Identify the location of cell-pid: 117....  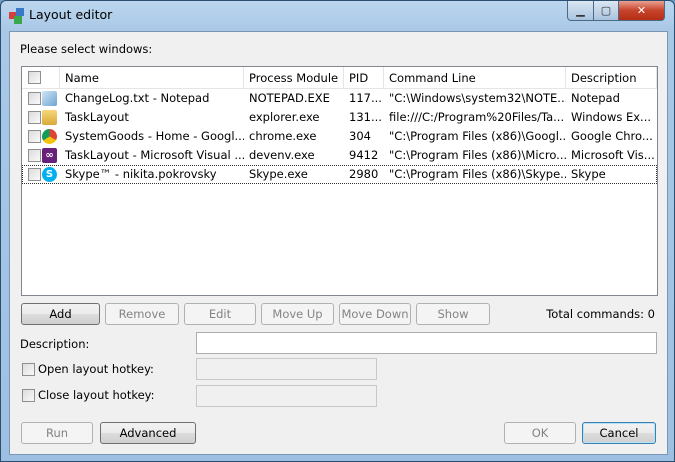
(365, 98).